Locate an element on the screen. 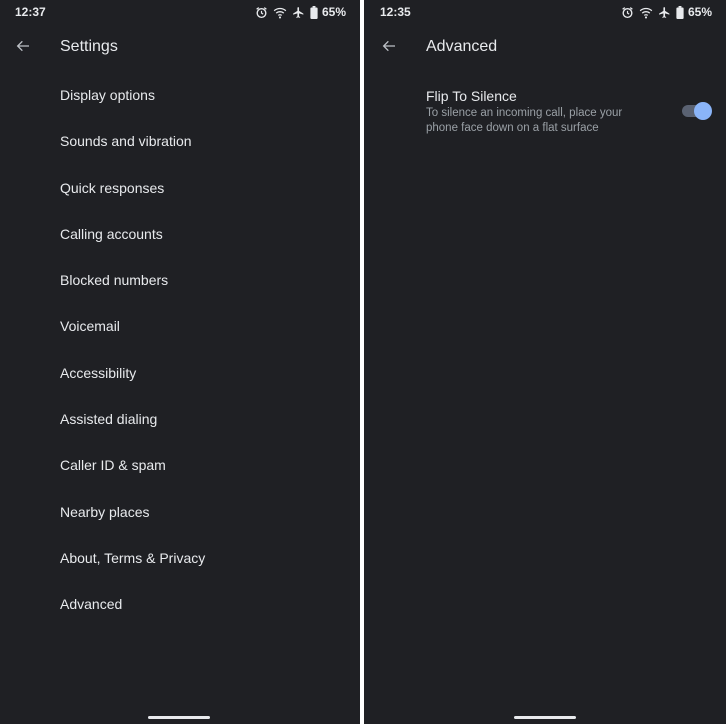 This screenshot has height=724, width=726. menu-item-accessibility: Accessibility is located at coordinates (180, 373).